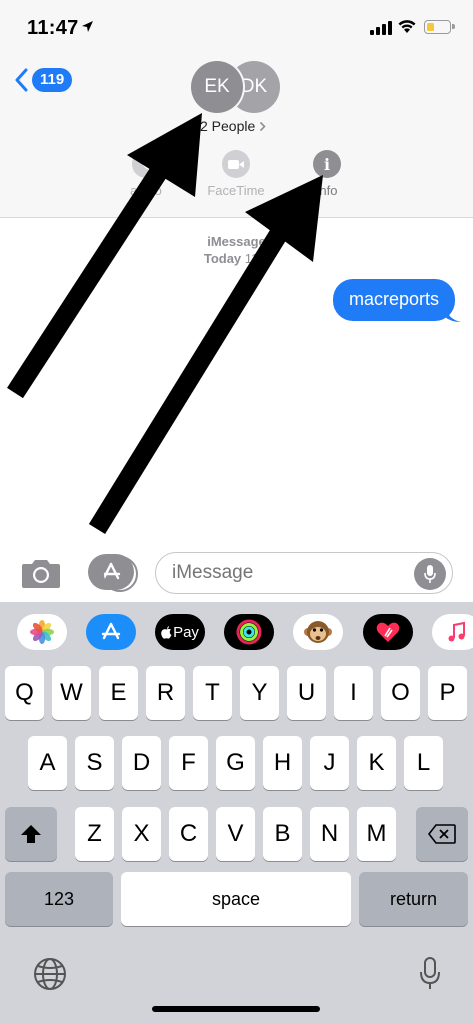  What do you see at coordinates (452, 632) in the screenshot?
I see `music-icon` at bounding box center [452, 632].